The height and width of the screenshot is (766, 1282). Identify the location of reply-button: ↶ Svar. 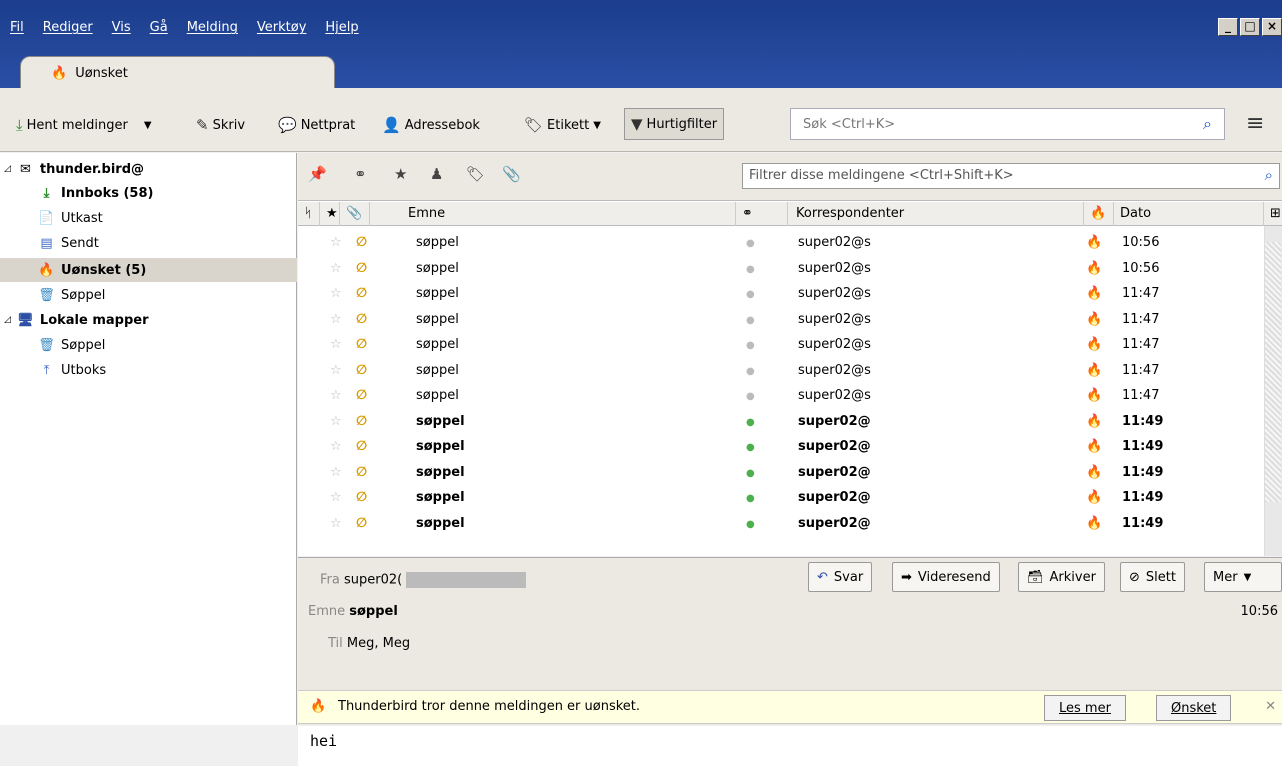
(840, 577).